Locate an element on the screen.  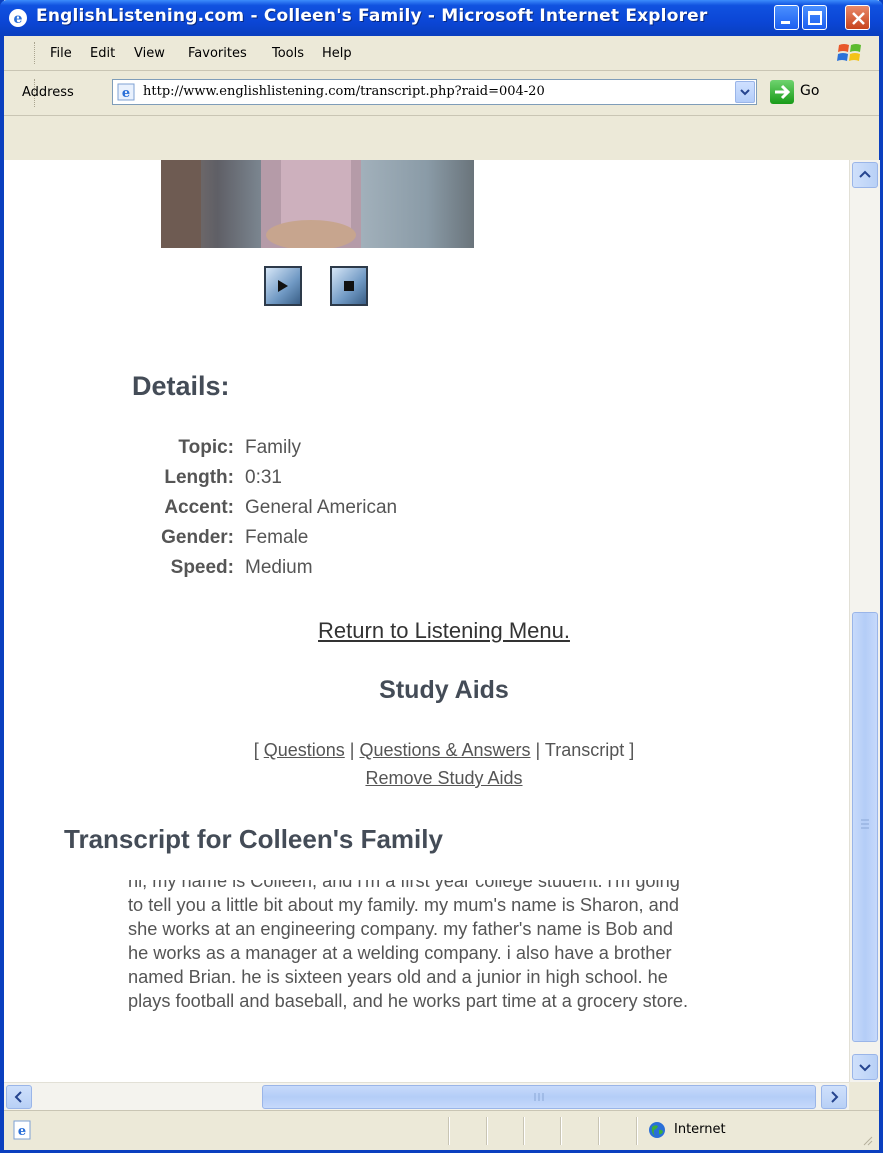
go-button: Go is located at coordinates (805, 92).